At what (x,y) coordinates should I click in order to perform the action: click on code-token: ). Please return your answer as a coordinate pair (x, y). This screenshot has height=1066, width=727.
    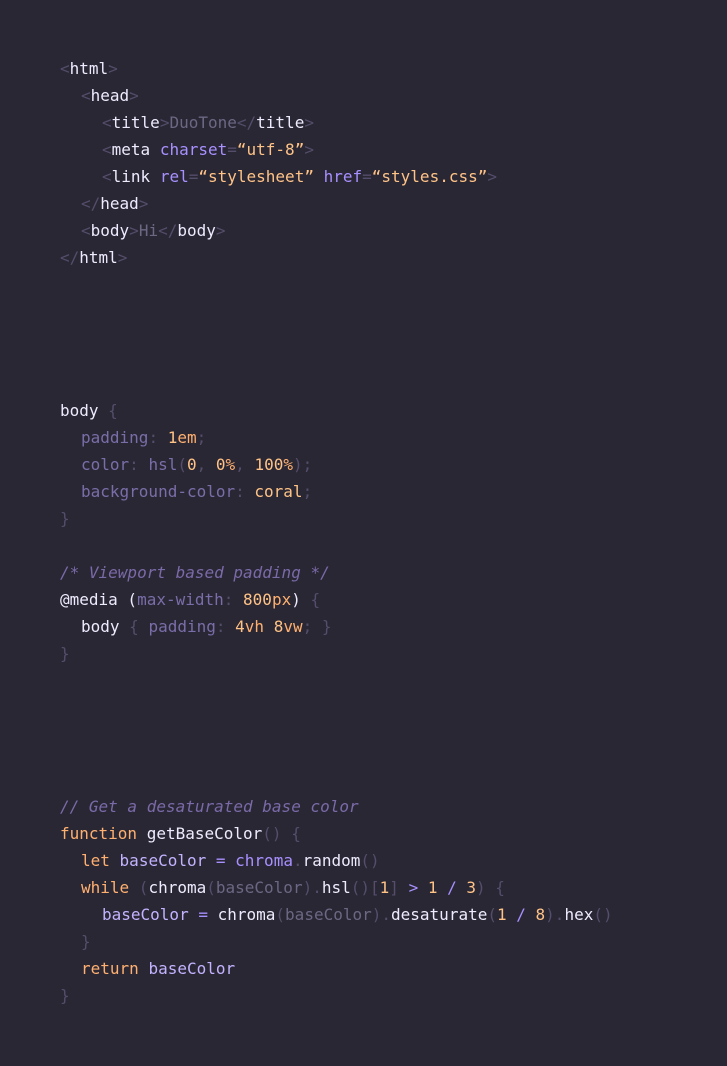
    Looking at the image, I should click on (296, 599).